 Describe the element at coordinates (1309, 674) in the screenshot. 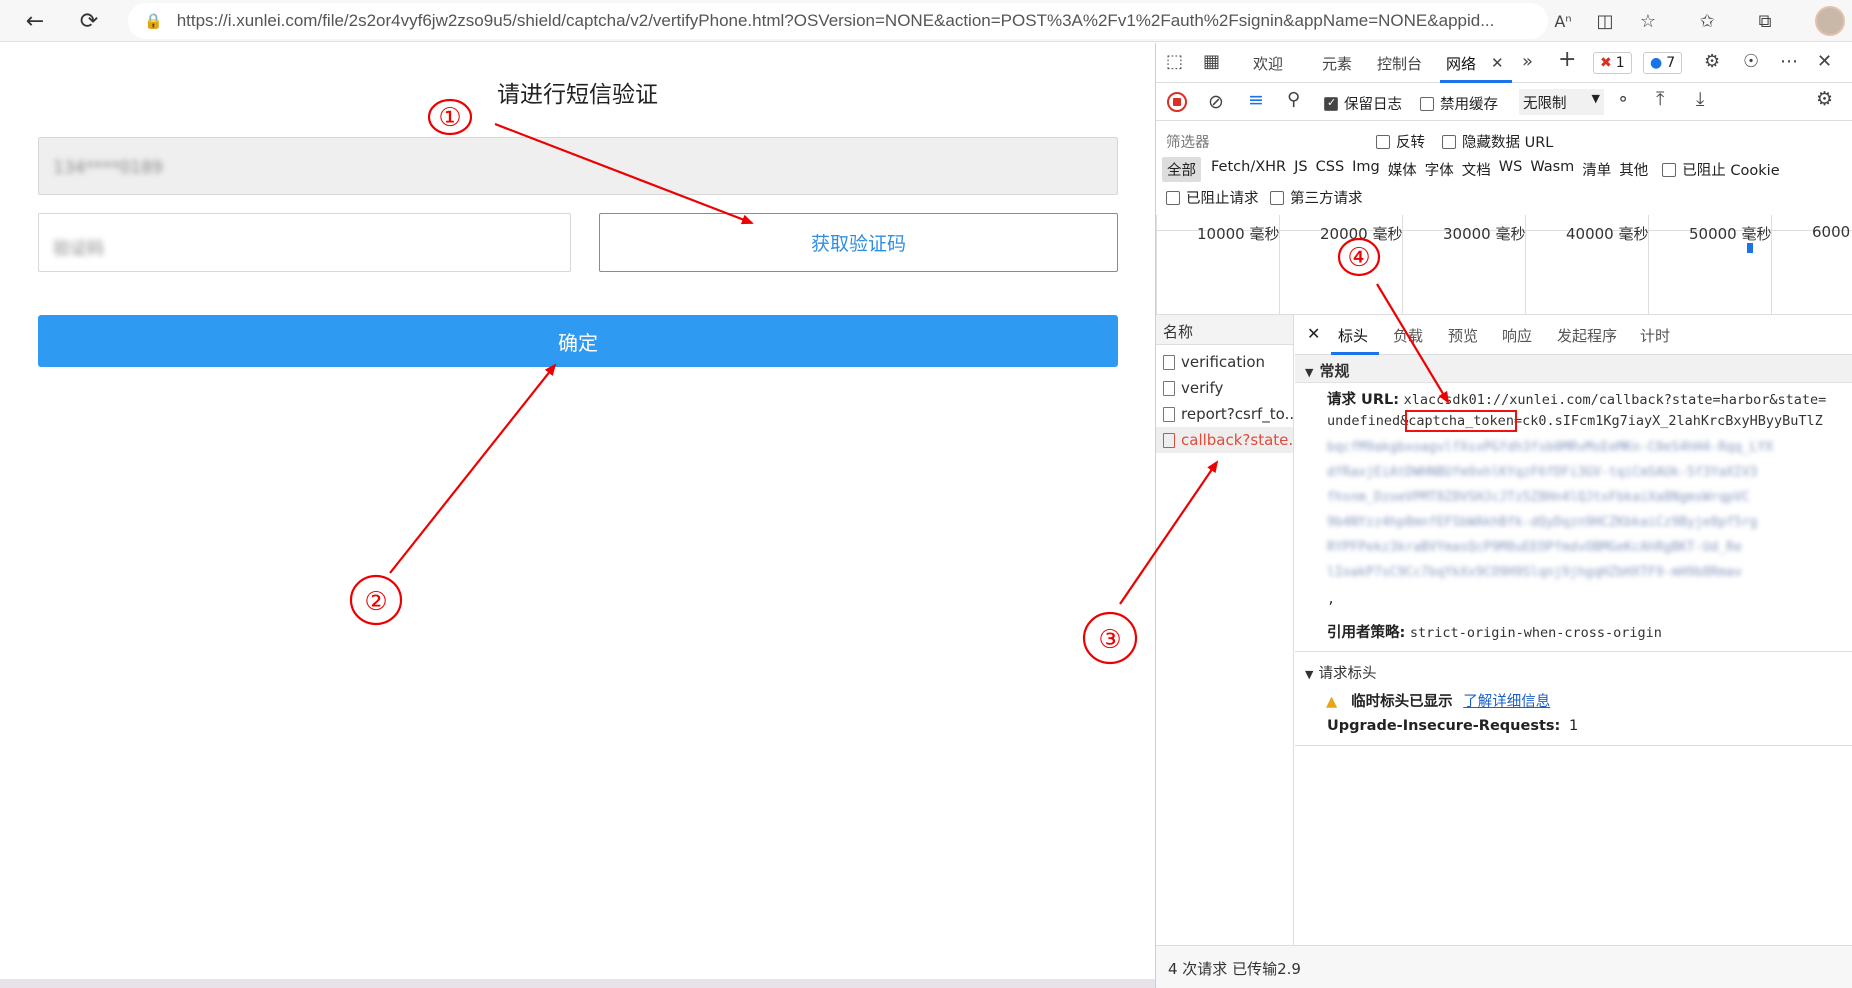

I see `caret-down-icon: ▼` at that location.